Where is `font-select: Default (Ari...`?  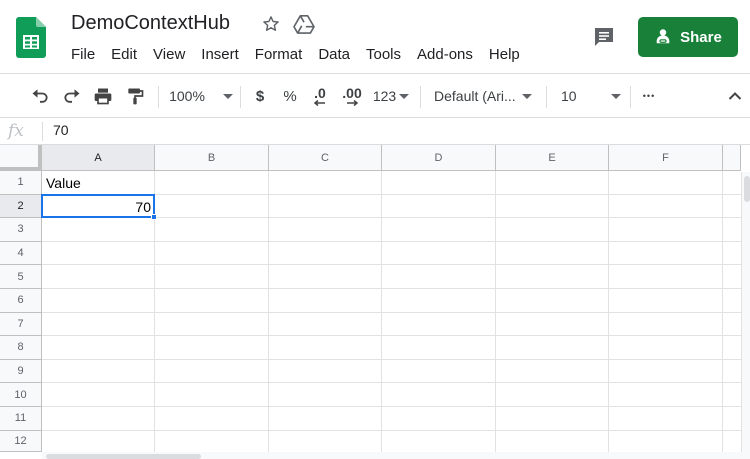
font-select: Default (Ari... is located at coordinates (486, 96).